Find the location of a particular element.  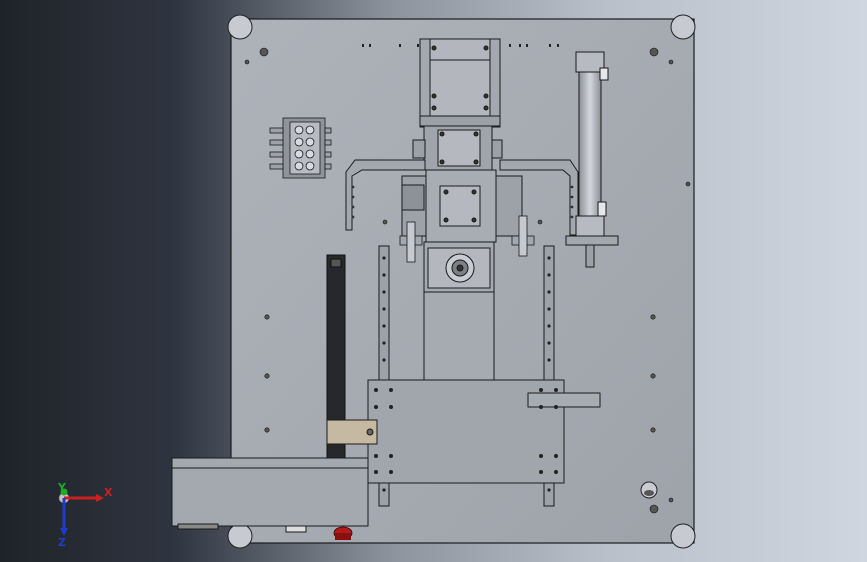

top-motor is located at coordinates (460, 83).